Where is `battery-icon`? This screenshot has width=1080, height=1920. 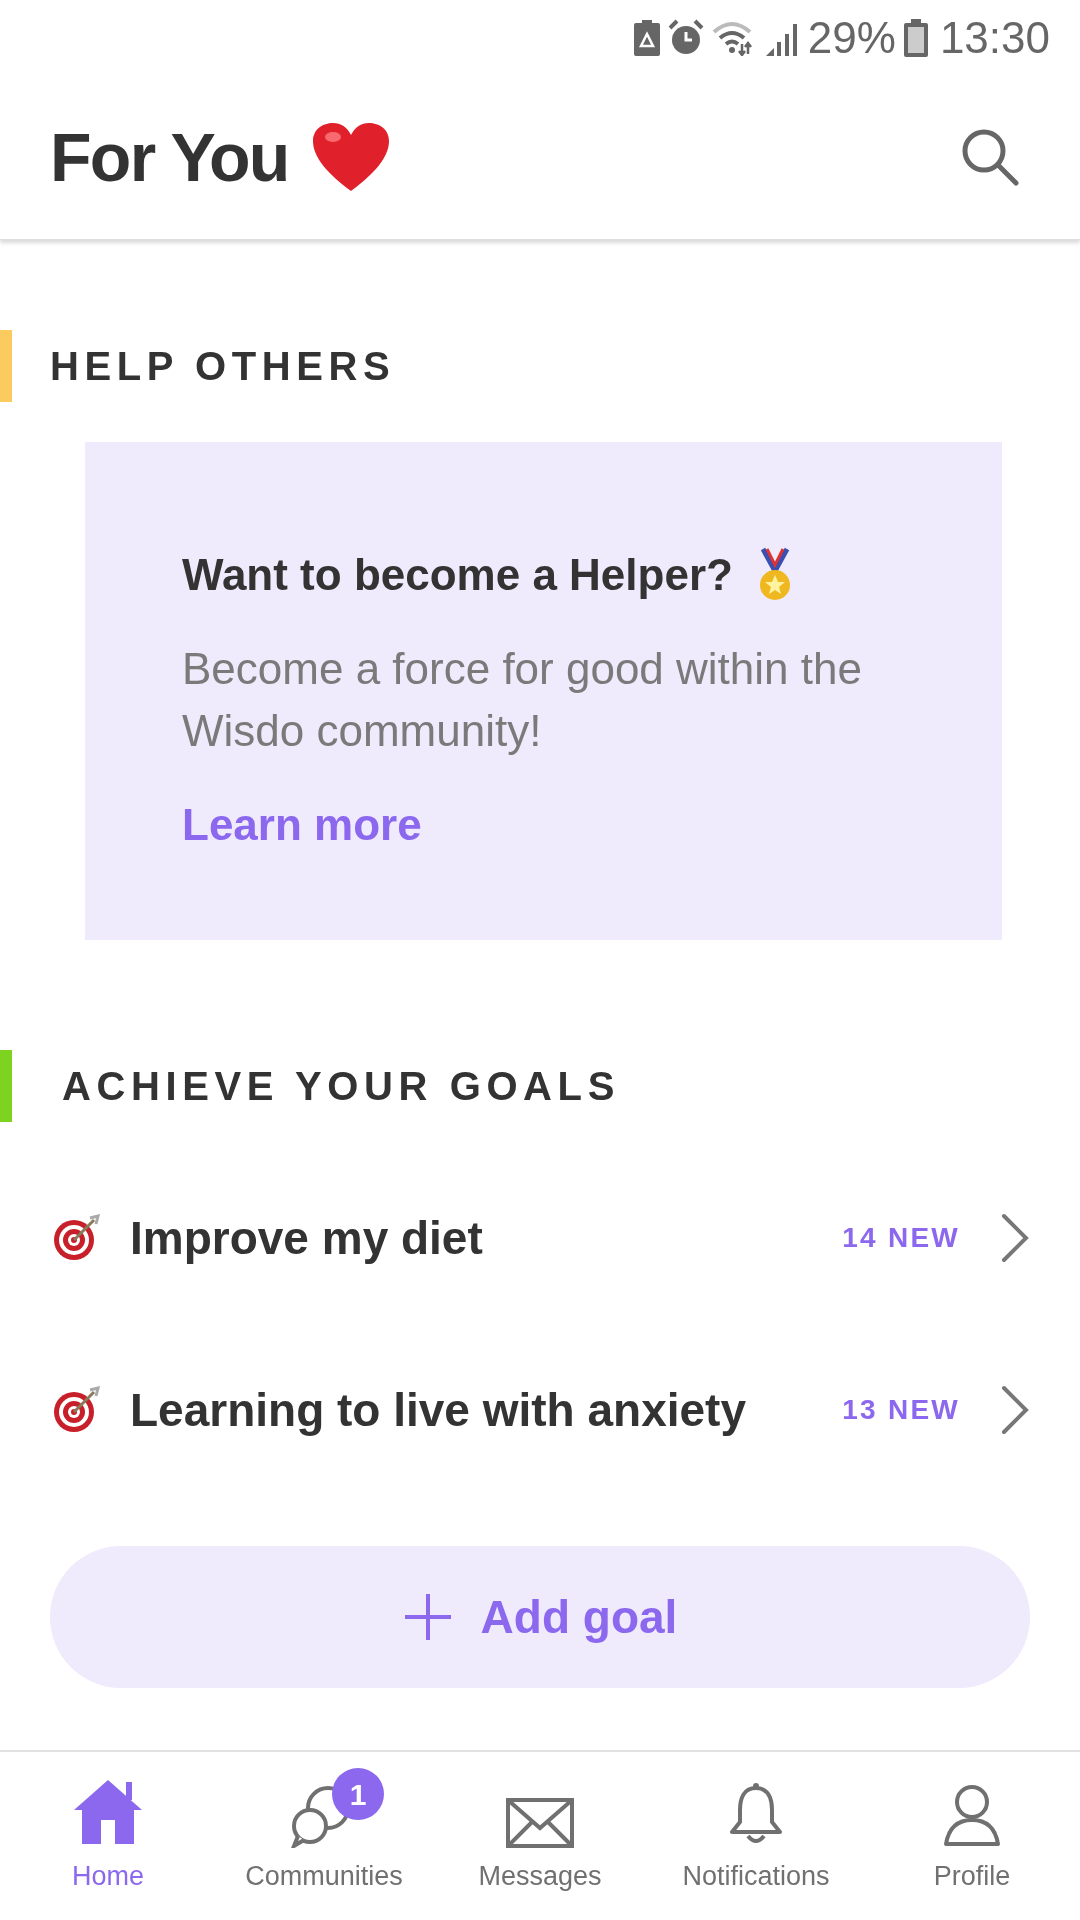
battery-icon is located at coordinates (915, 37).